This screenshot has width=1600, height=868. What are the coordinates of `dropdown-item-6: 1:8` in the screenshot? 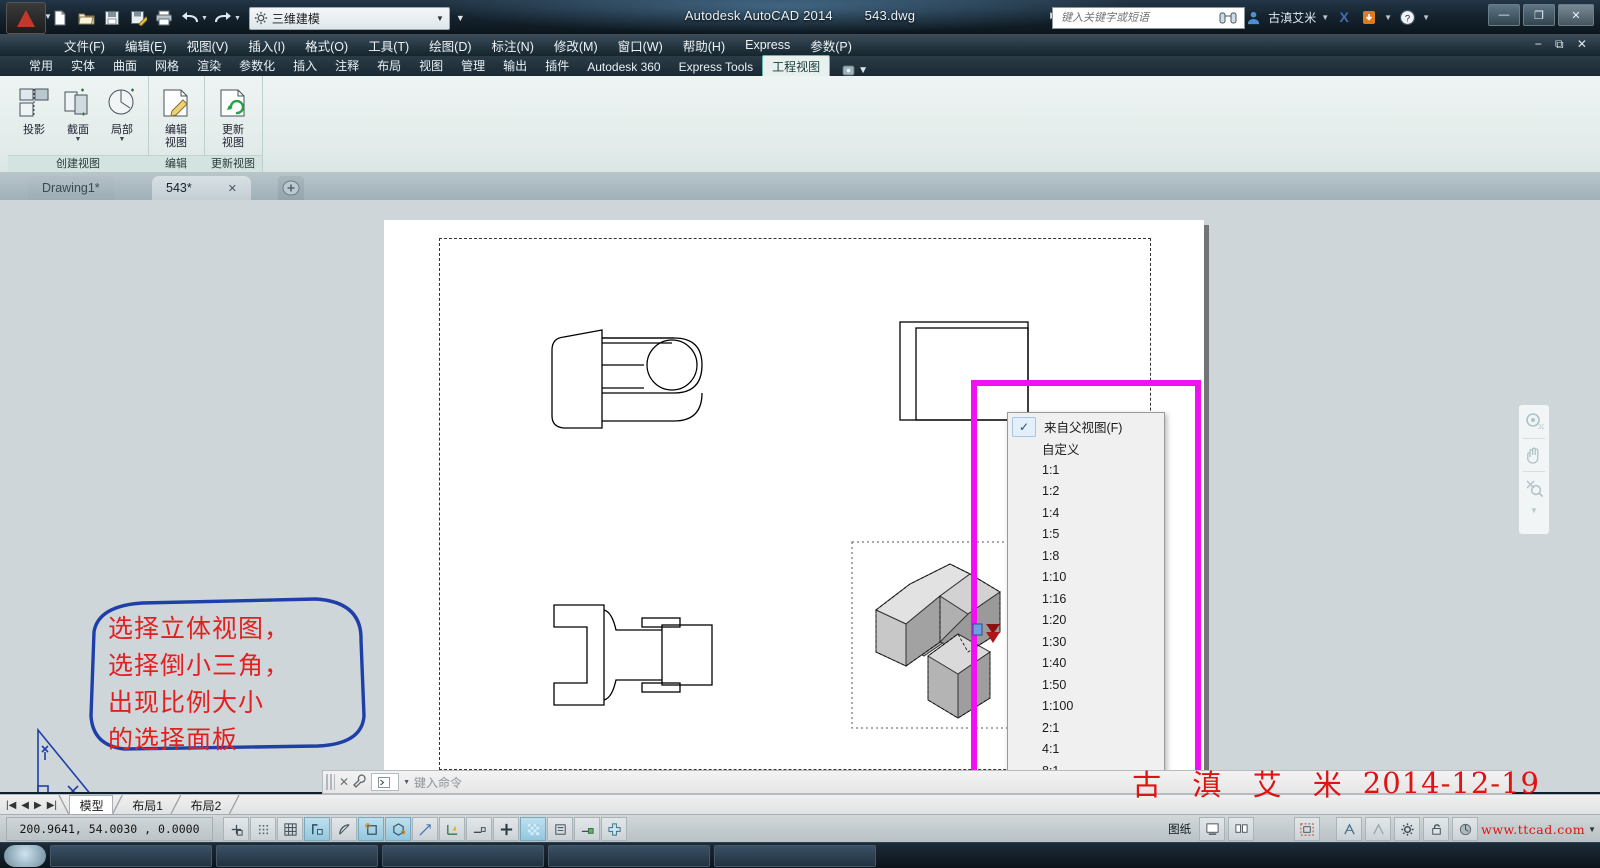 It's located at (1086, 556).